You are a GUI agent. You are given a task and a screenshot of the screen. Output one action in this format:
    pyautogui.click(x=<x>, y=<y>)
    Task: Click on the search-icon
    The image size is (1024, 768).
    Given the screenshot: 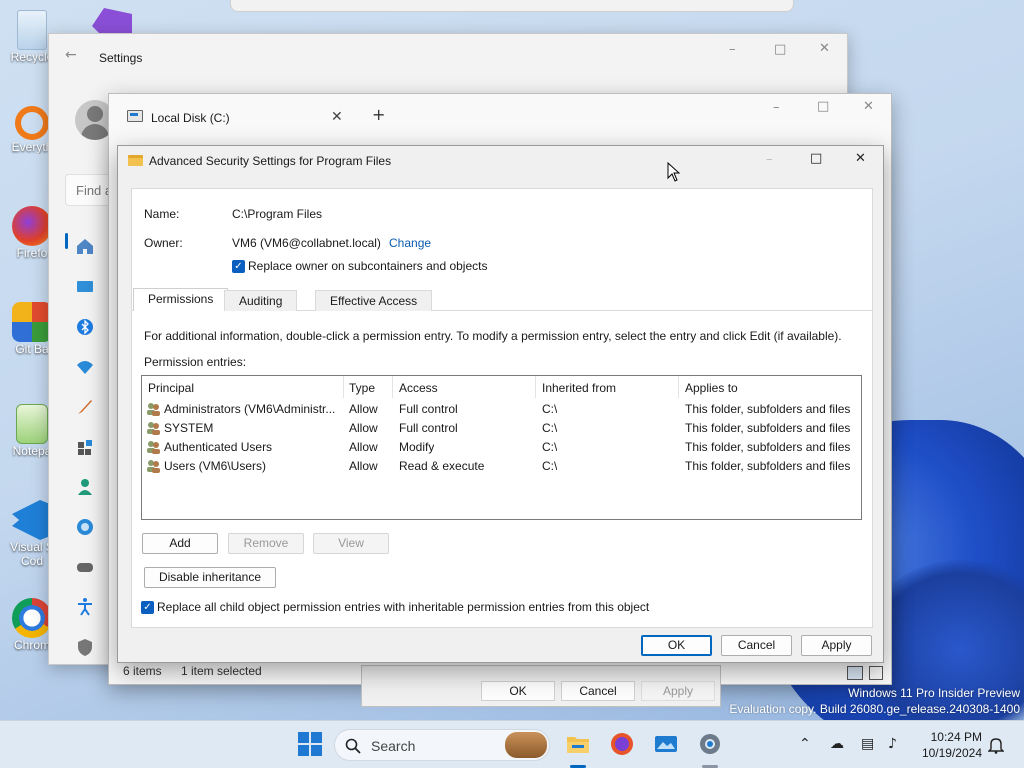 What is the action you would take?
    pyautogui.click(x=353, y=746)
    